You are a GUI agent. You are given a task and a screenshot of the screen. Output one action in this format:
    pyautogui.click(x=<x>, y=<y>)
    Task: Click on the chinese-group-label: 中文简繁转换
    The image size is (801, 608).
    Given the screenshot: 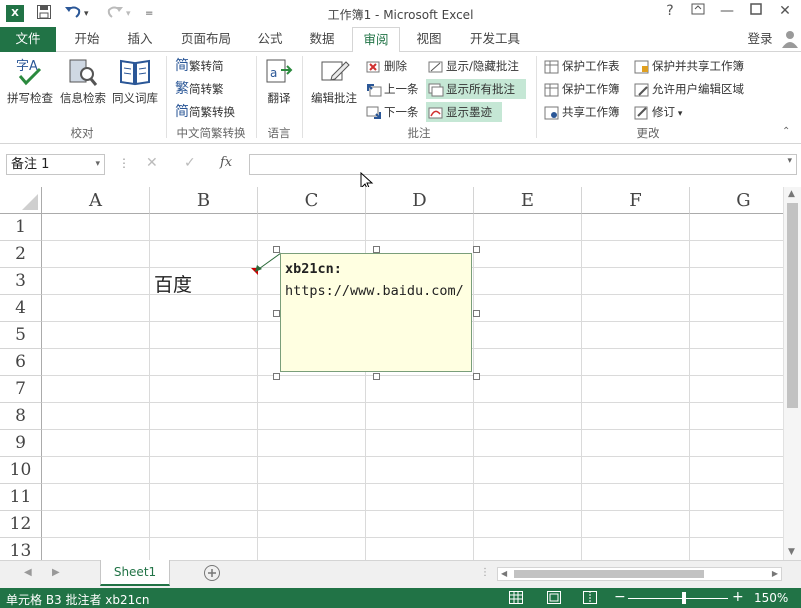 What is the action you would take?
    pyautogui.click(x=211, y=133)
    